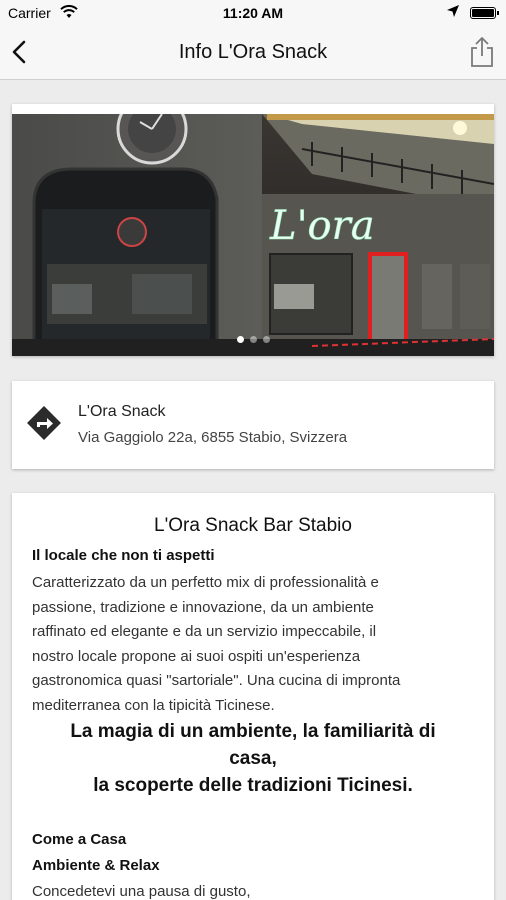 This screenshot has height=900, width=506. I want to click on description-subtitle: Il locale che non ti aspetti, so click(123, 555).